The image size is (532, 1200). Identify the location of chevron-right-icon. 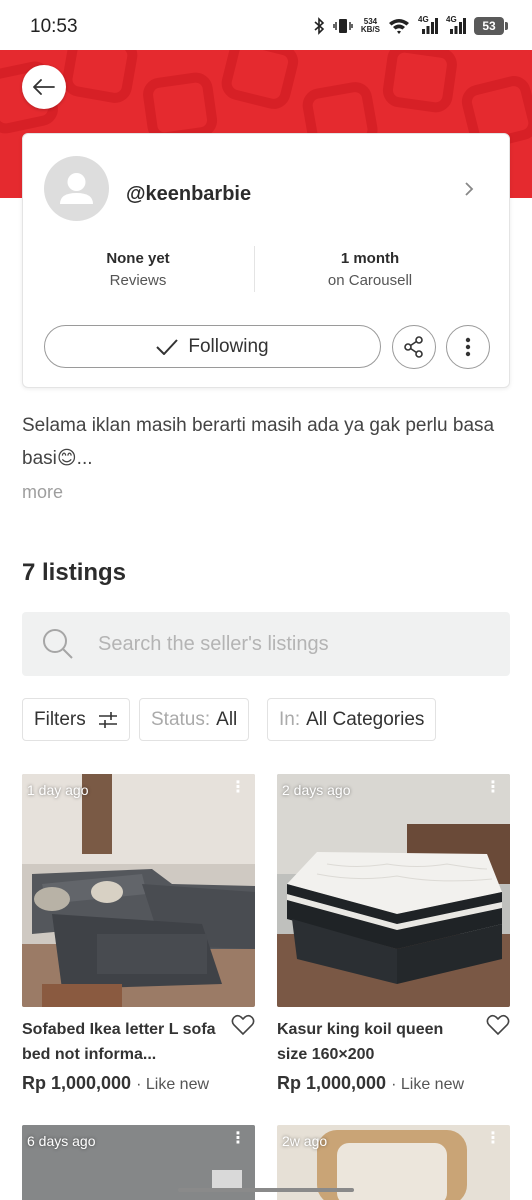
(469, 189).